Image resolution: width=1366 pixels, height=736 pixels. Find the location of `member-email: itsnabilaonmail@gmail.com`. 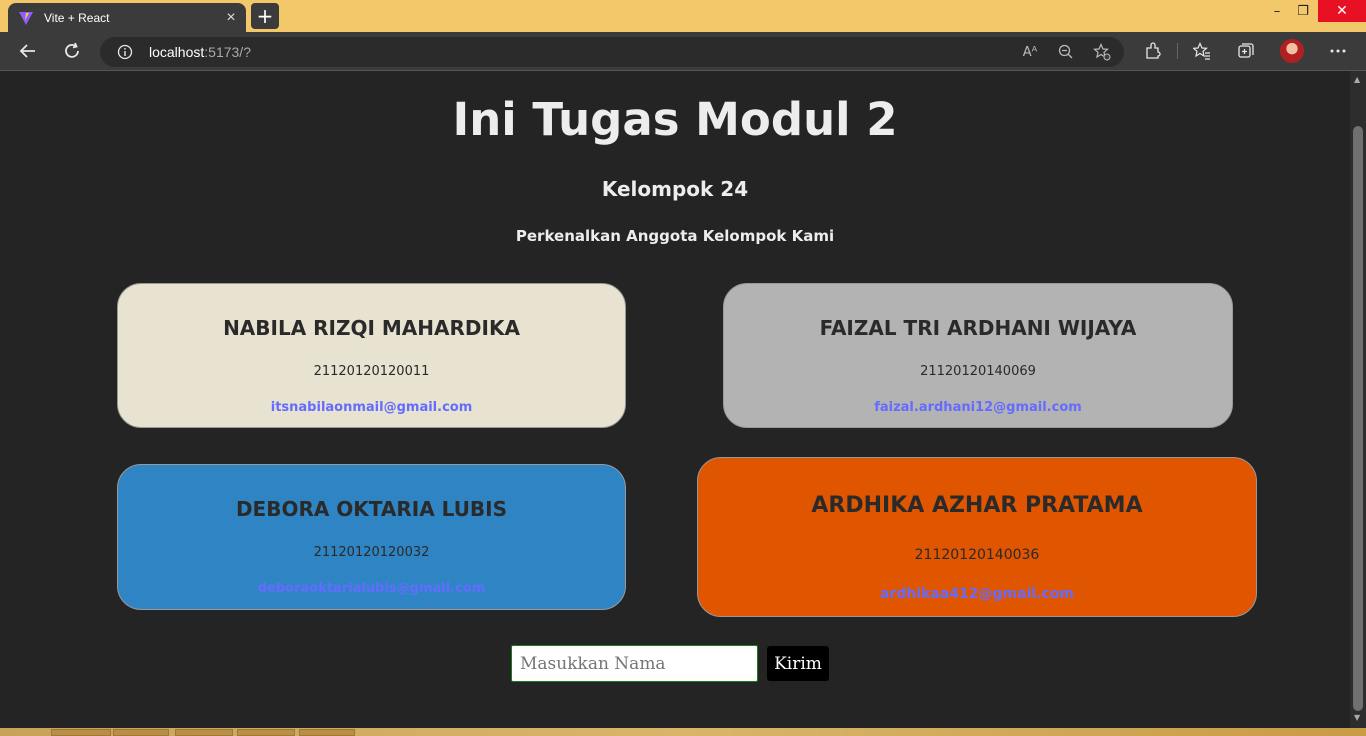

member-email: itsnabilaonmail@gmail.com is located at coordinates (371, 407).